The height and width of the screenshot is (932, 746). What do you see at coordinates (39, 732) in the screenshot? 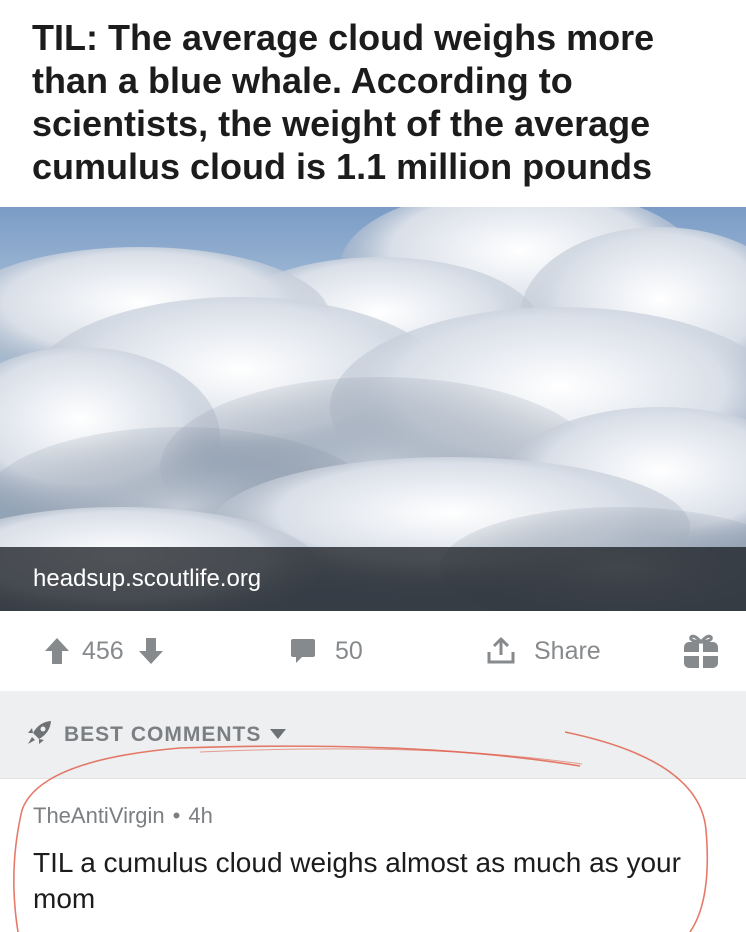
I see `rocket-icon` at bounding box center [39, 732].